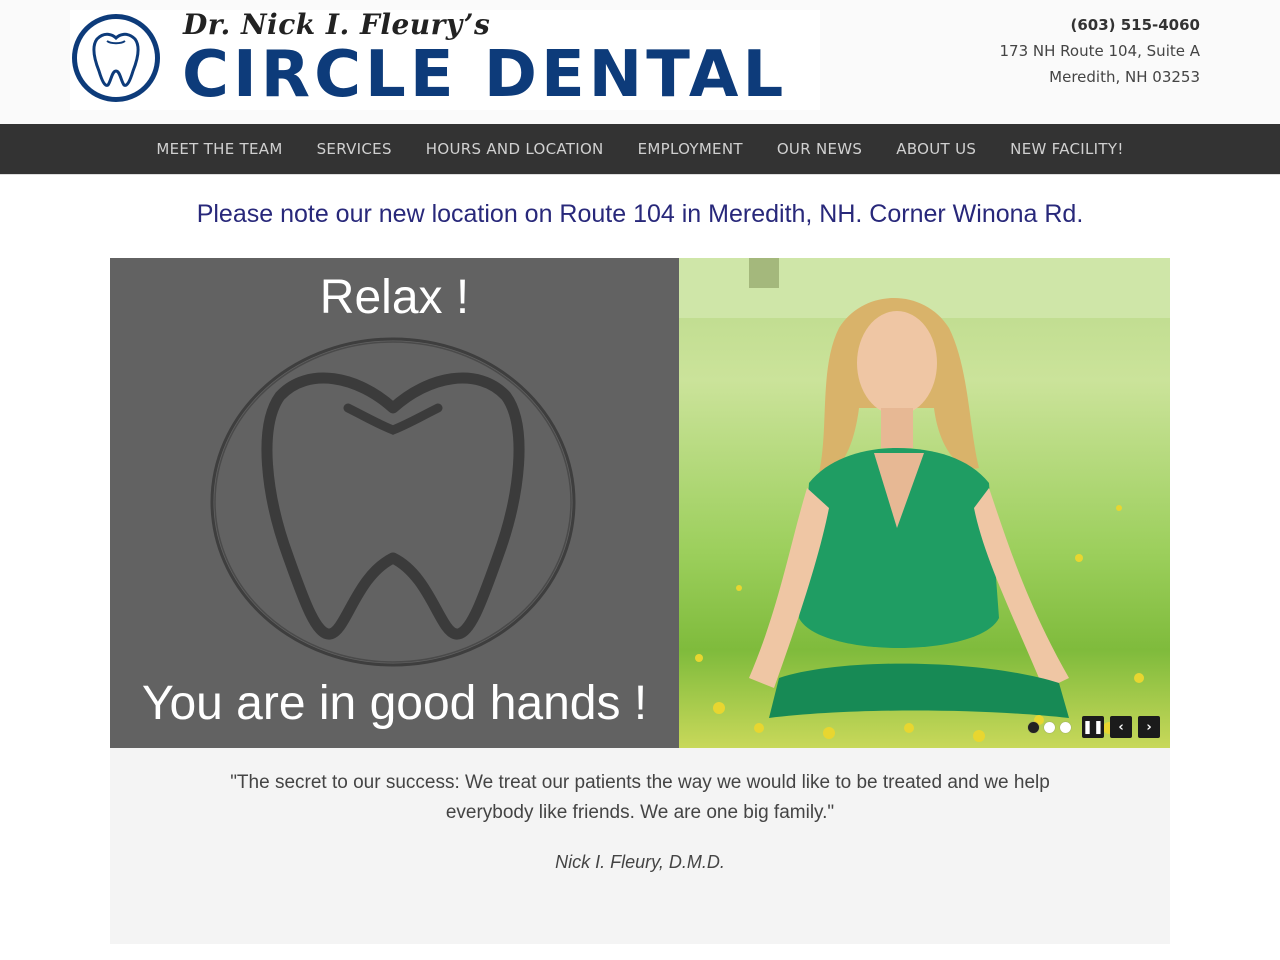 The height and width of the screenshot is (960, 1280). I want to click on logo-doctor-name: Dr. Nick I. Fleury’s, so click(337, 24).